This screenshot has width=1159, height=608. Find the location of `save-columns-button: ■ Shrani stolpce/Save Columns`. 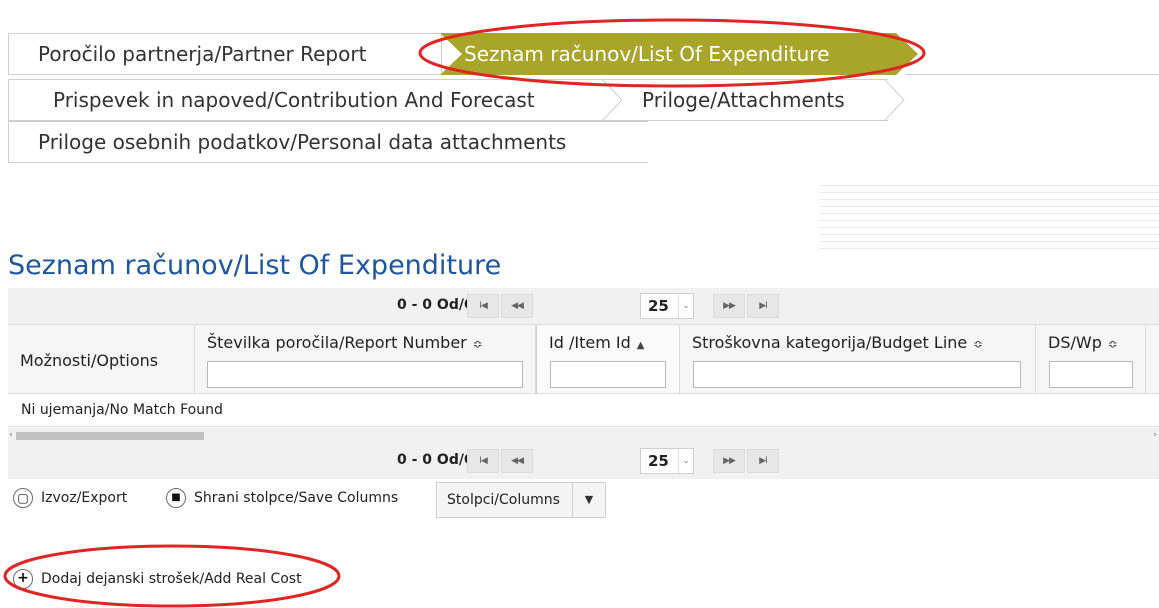

save-columns-button: ■ Shrani stolpce/Save Columns is located at coordinates (282, 498).